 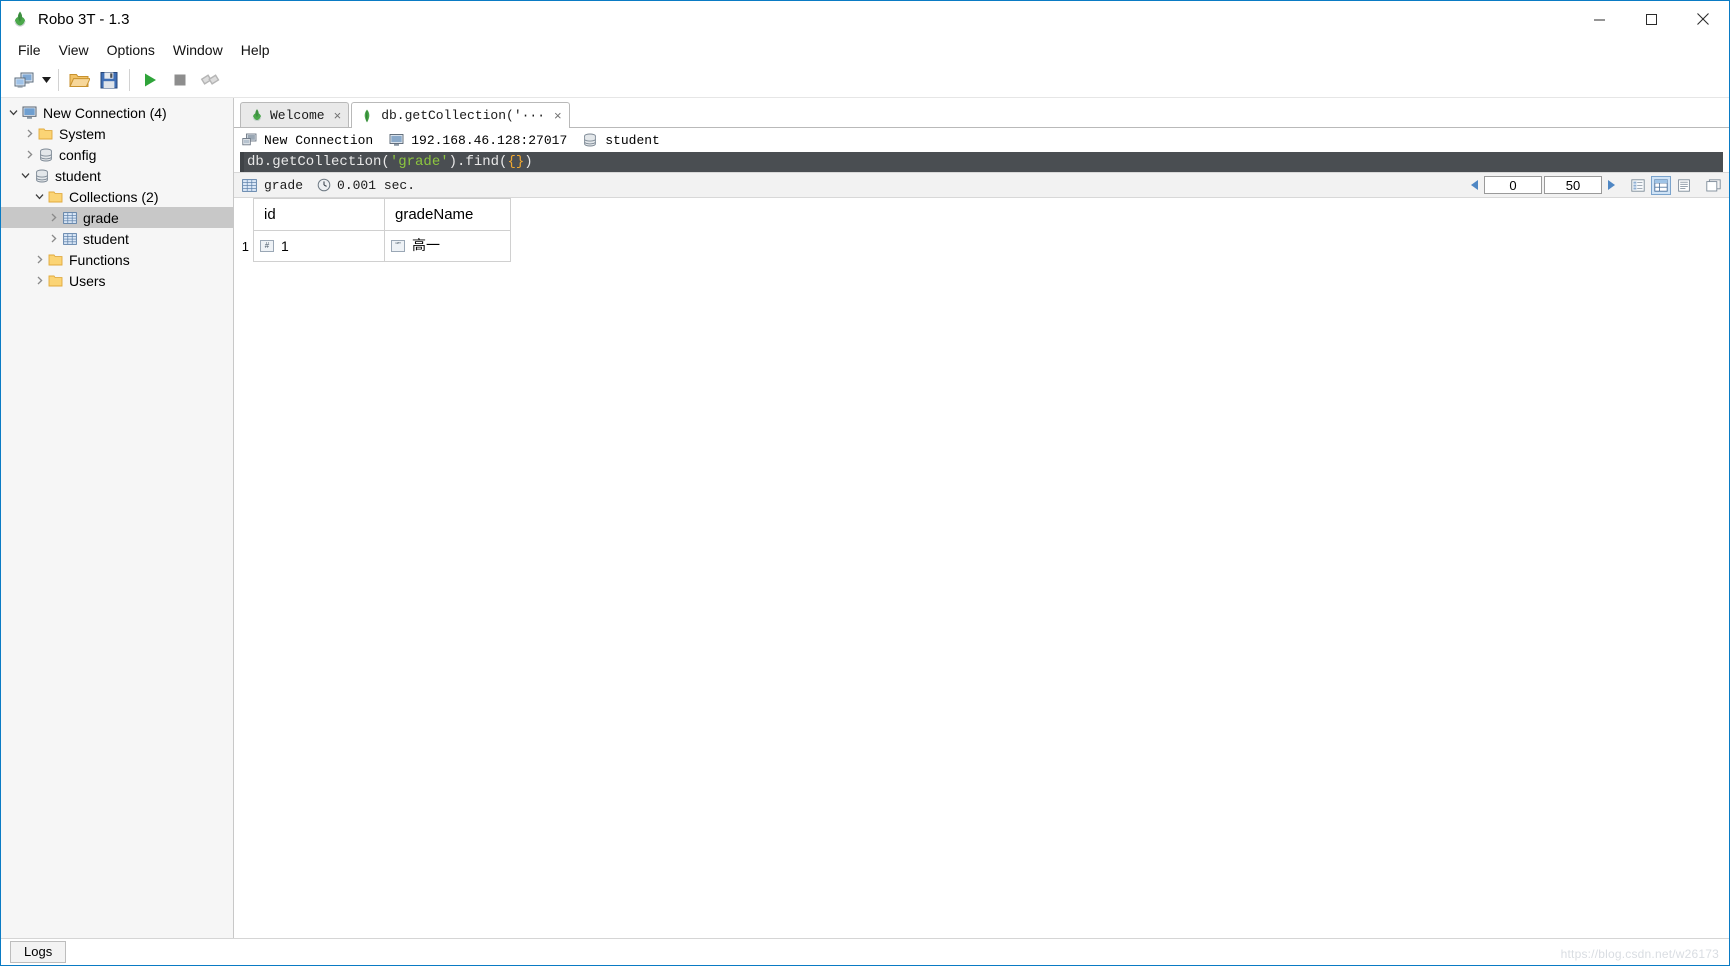 What do you see at coordinates (1475, 185) in the screenshot?
I see `prev-page-button` at bounding box center [1475, 185].